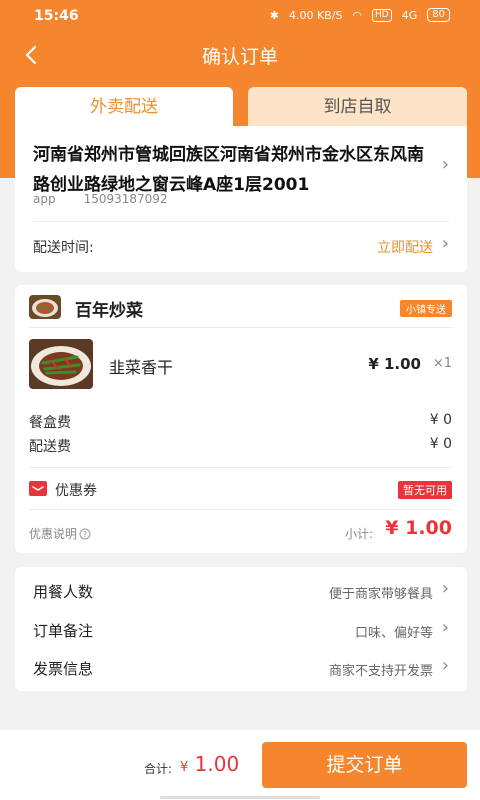  Describe the element at coordinates (109, 311) in the screenshot. I see `shop-name: 百年炒菜` at that location.